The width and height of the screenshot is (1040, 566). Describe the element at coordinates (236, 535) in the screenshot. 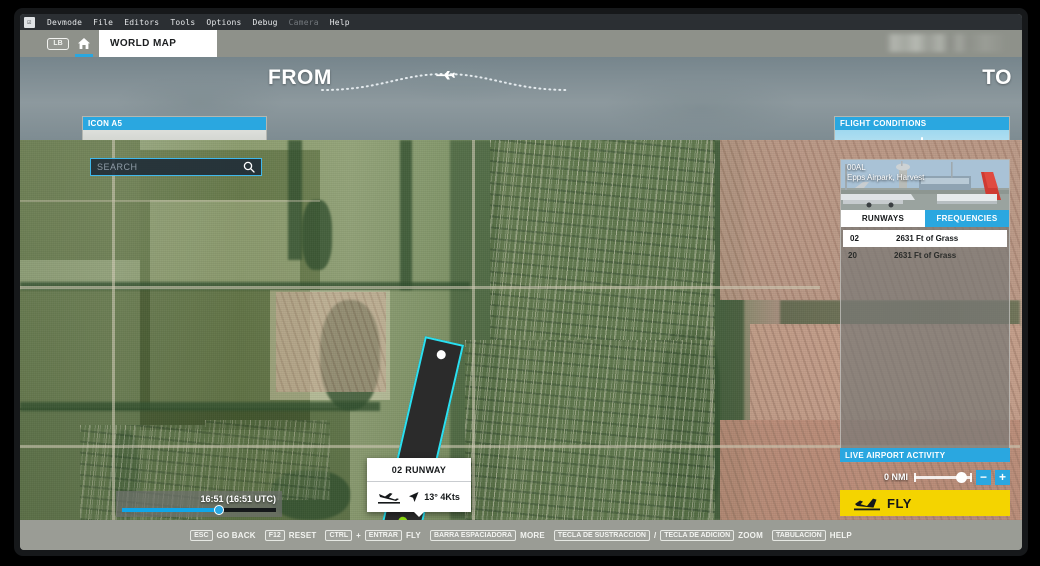

I see `hotkey-action: GO BACK` at that location.